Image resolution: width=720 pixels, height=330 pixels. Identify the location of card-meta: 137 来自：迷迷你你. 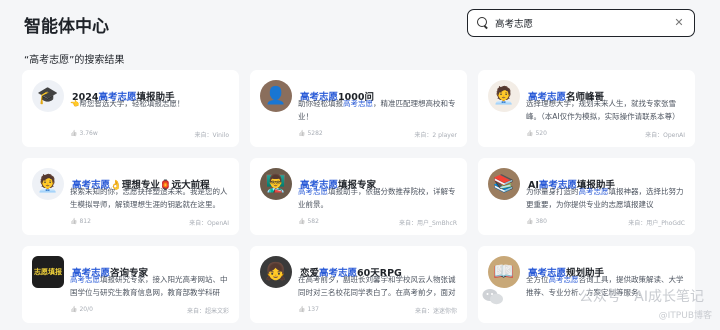
(377, 310).